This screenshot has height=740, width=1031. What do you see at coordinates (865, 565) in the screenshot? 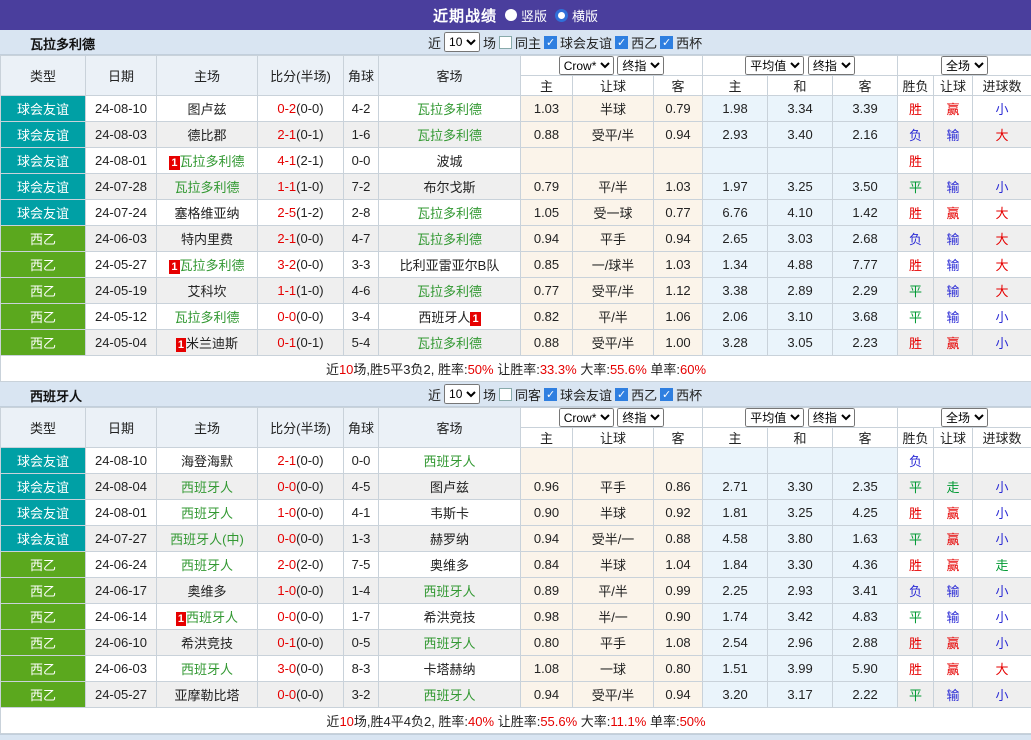
I see `avg-away: 4.36` at bounding box center [865, 565].